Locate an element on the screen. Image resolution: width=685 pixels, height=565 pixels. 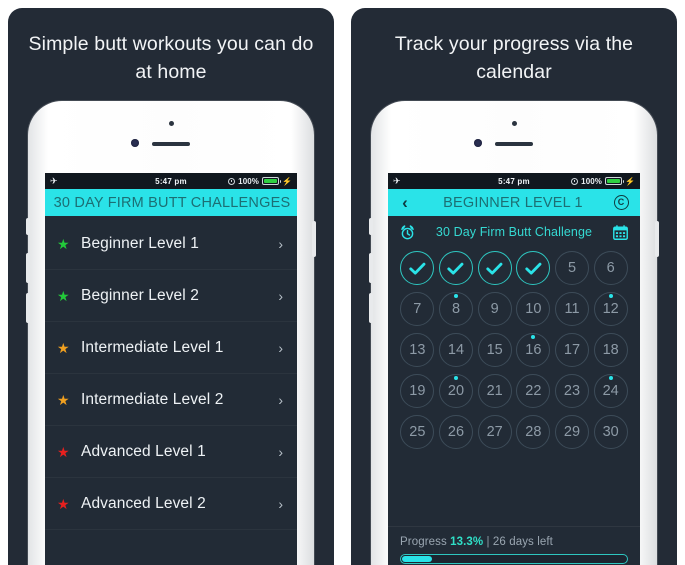
reminder-dot-icon is located at coordinates (610, 378).